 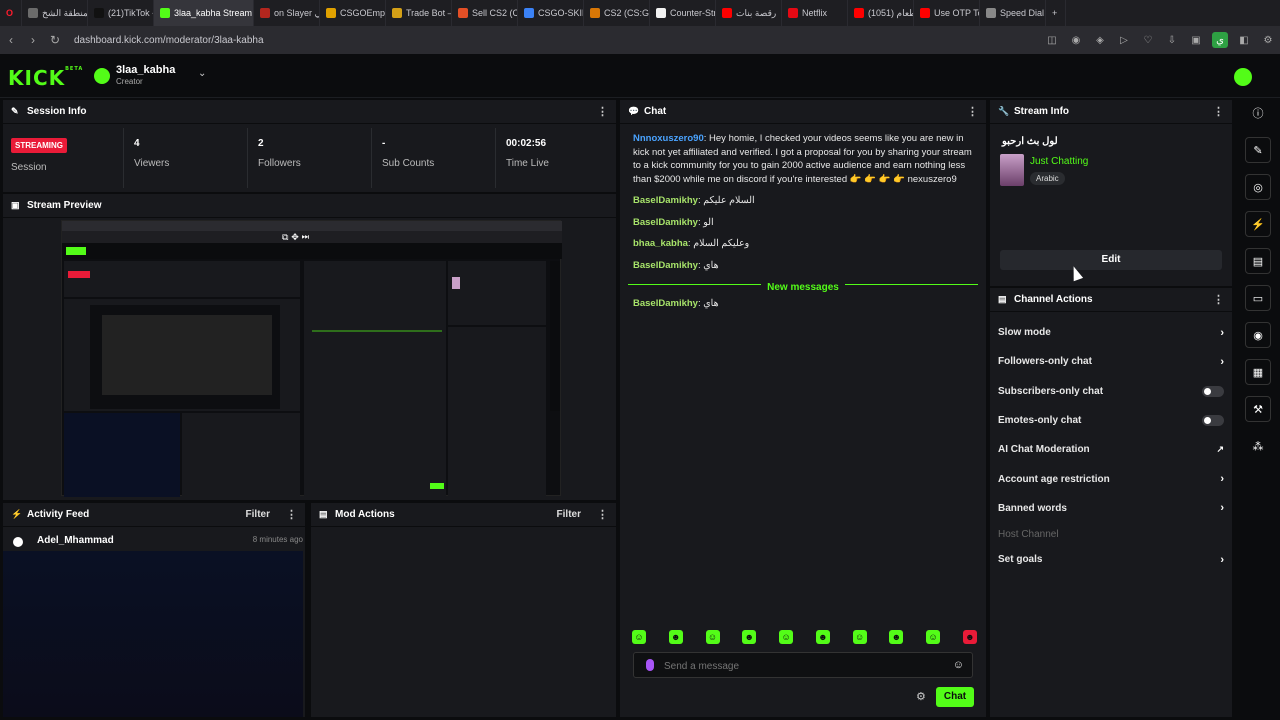 I want to click on send-icon: ▷, so click(x=1124, y=40).